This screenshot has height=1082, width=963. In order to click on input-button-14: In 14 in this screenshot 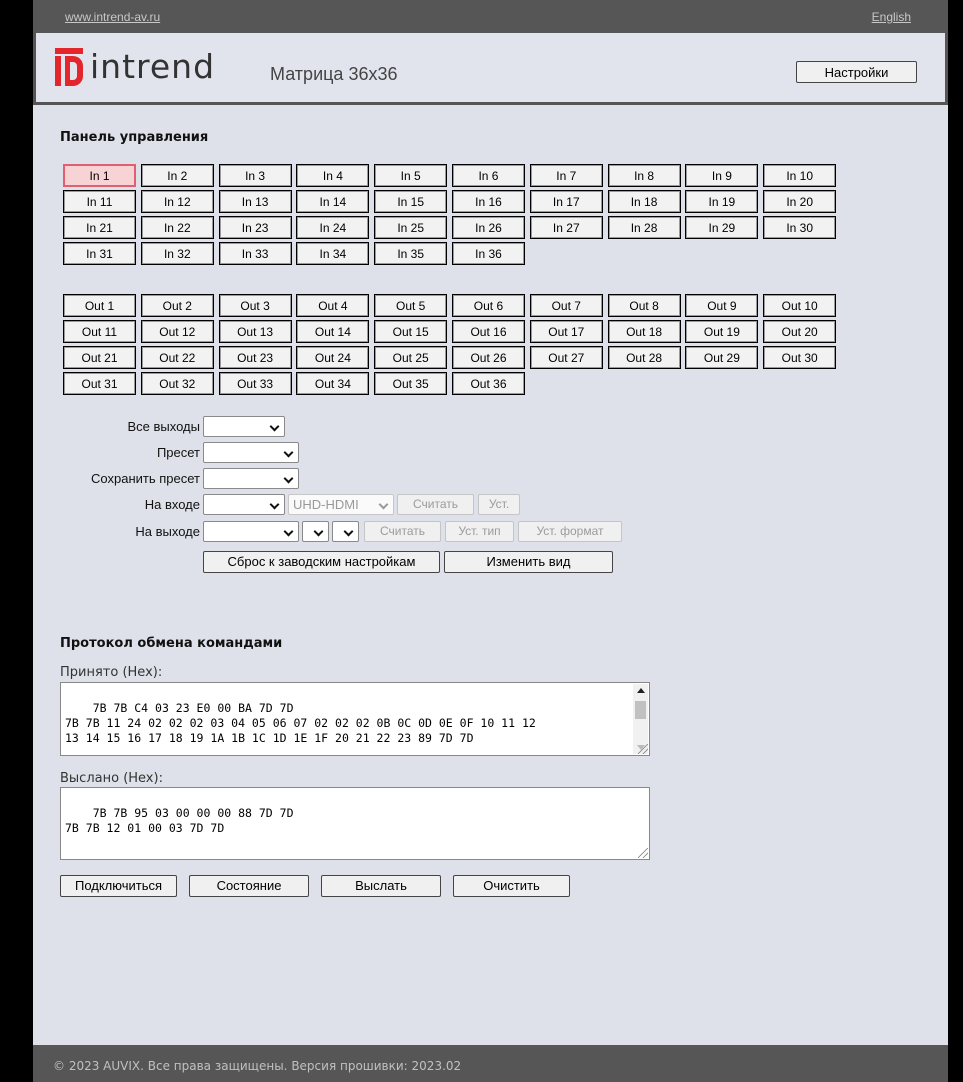, I will do `click(333, 201)`.